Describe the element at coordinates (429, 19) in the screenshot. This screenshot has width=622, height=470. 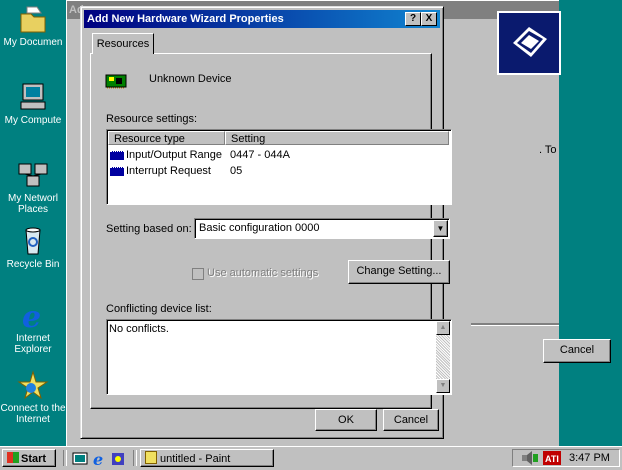
I see `close-button: X` at that location.